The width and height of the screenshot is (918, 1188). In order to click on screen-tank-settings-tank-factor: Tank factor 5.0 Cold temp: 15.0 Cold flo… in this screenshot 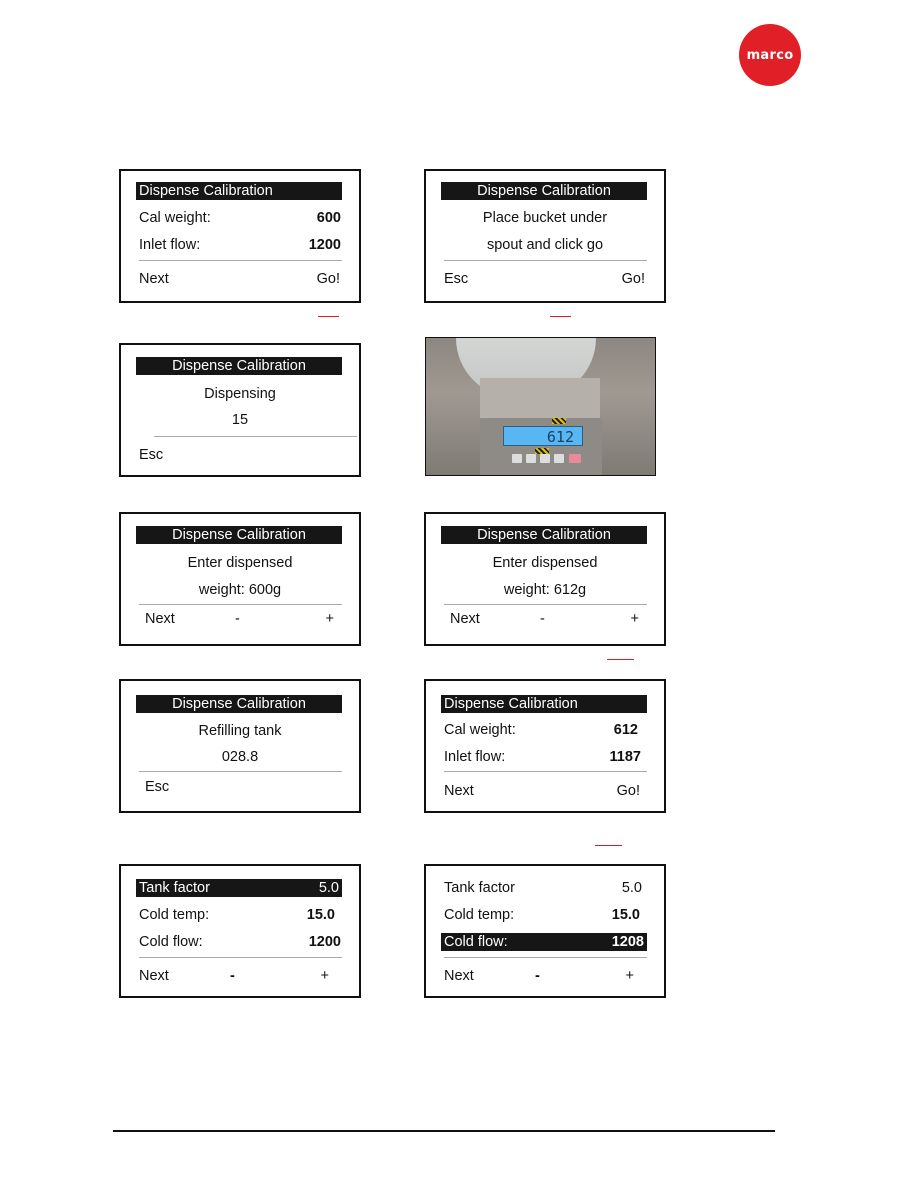, I will do `click(240, 931)`.